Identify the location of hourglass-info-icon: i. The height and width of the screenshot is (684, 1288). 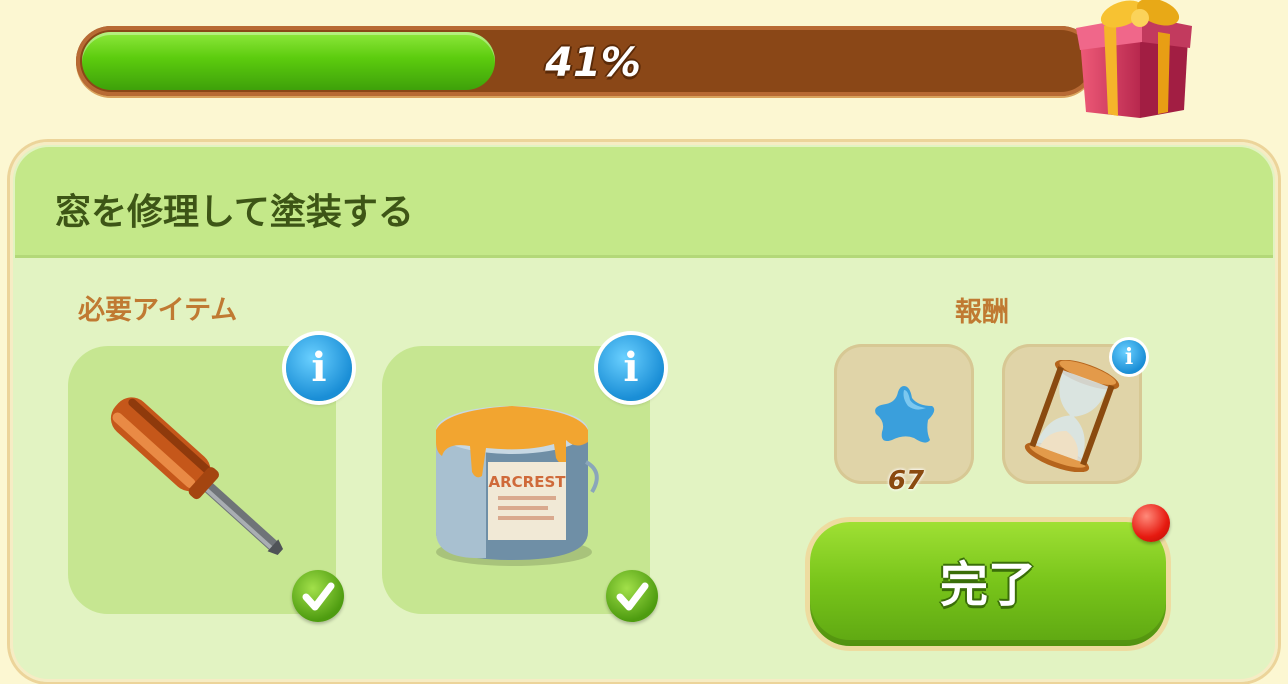
(1129, 357).